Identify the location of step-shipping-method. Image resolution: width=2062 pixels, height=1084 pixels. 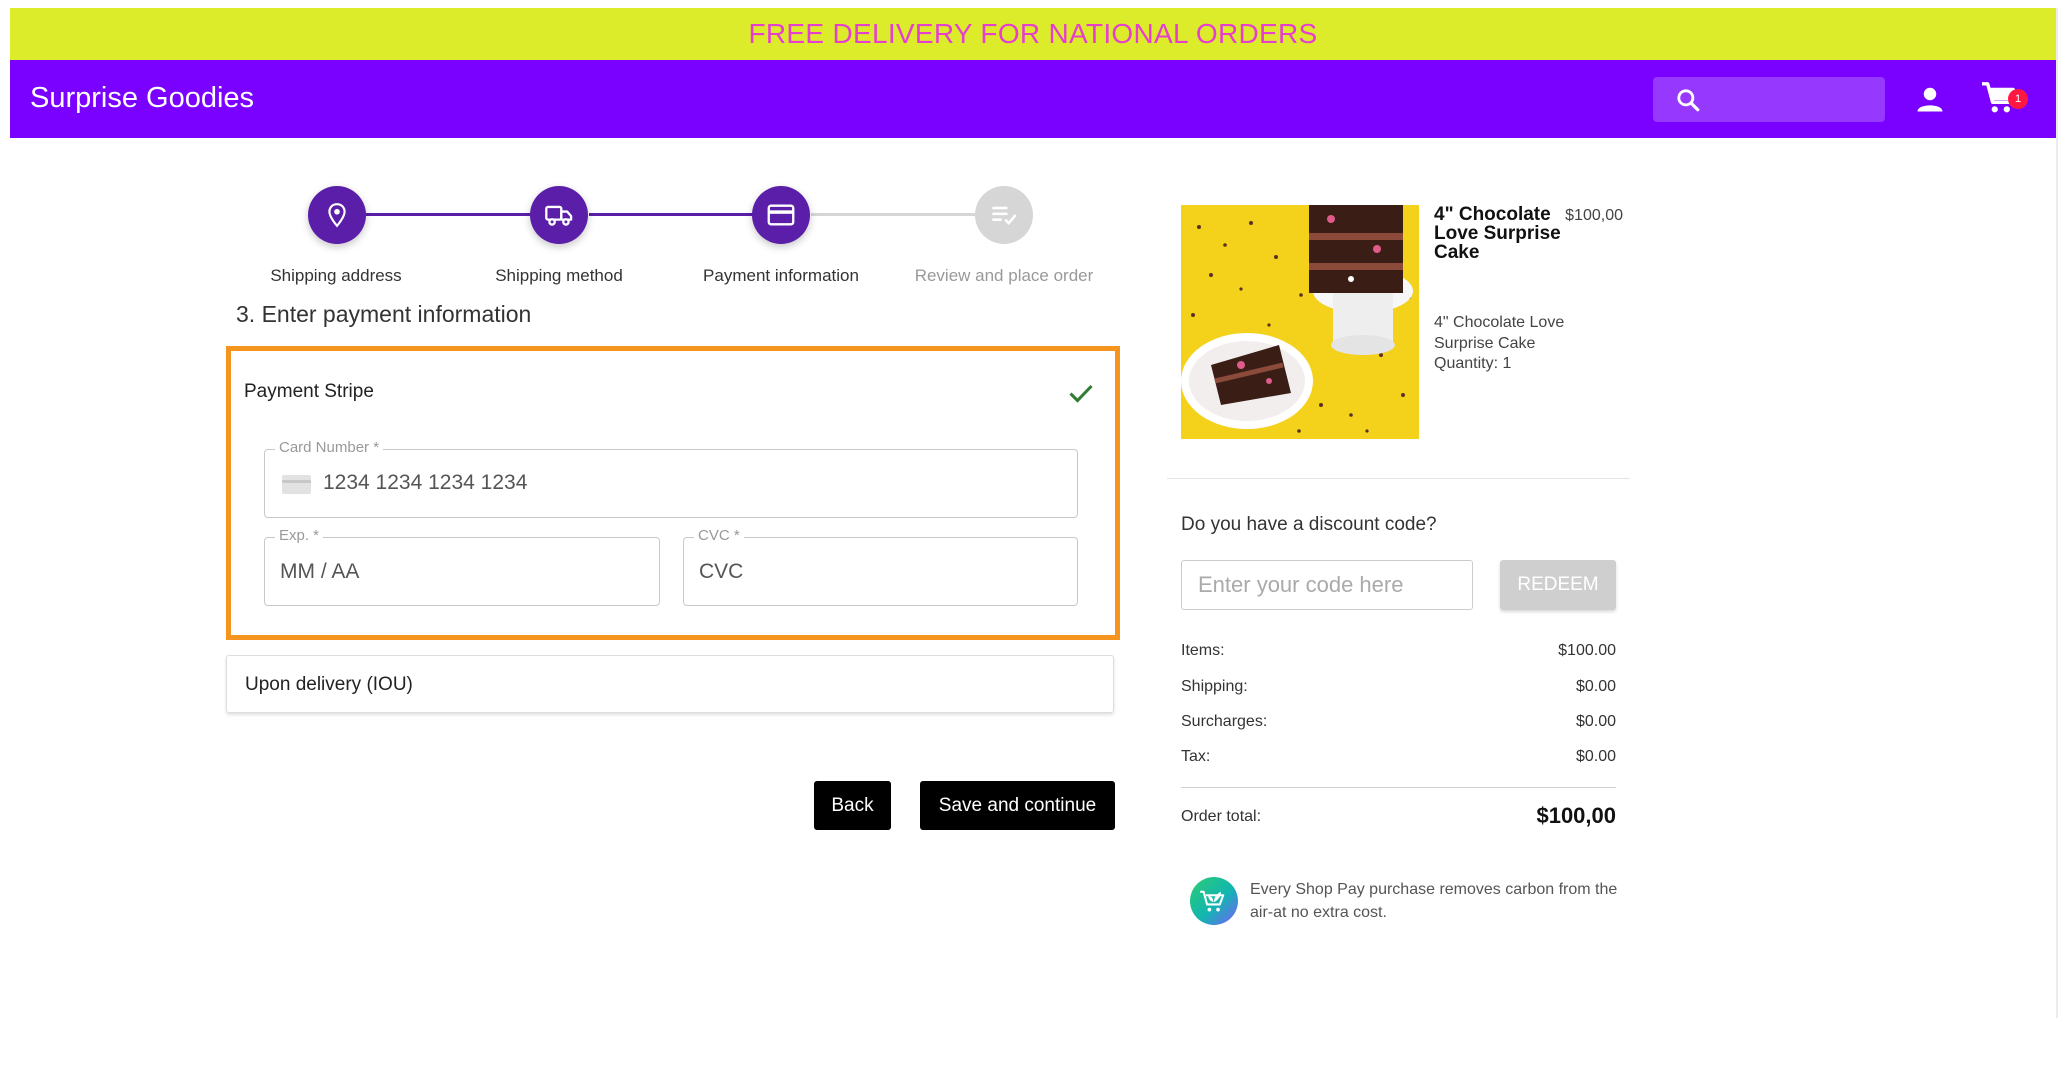
(559, 215).